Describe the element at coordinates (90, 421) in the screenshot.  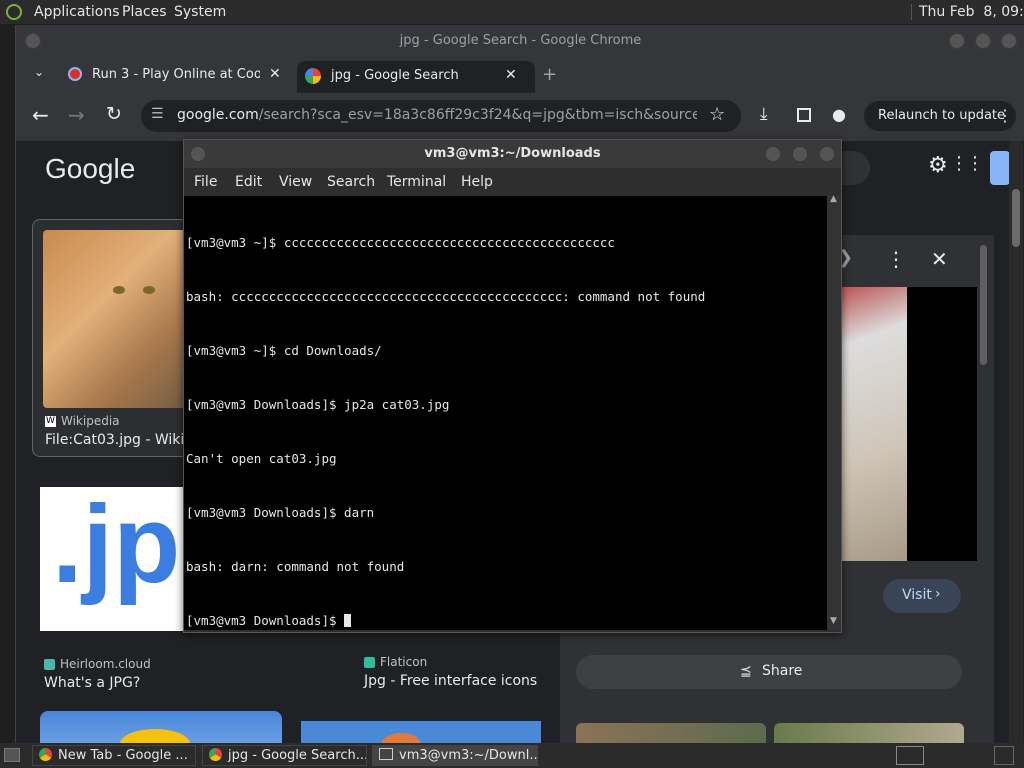
I see `result-source: Wikipedia` at that location.